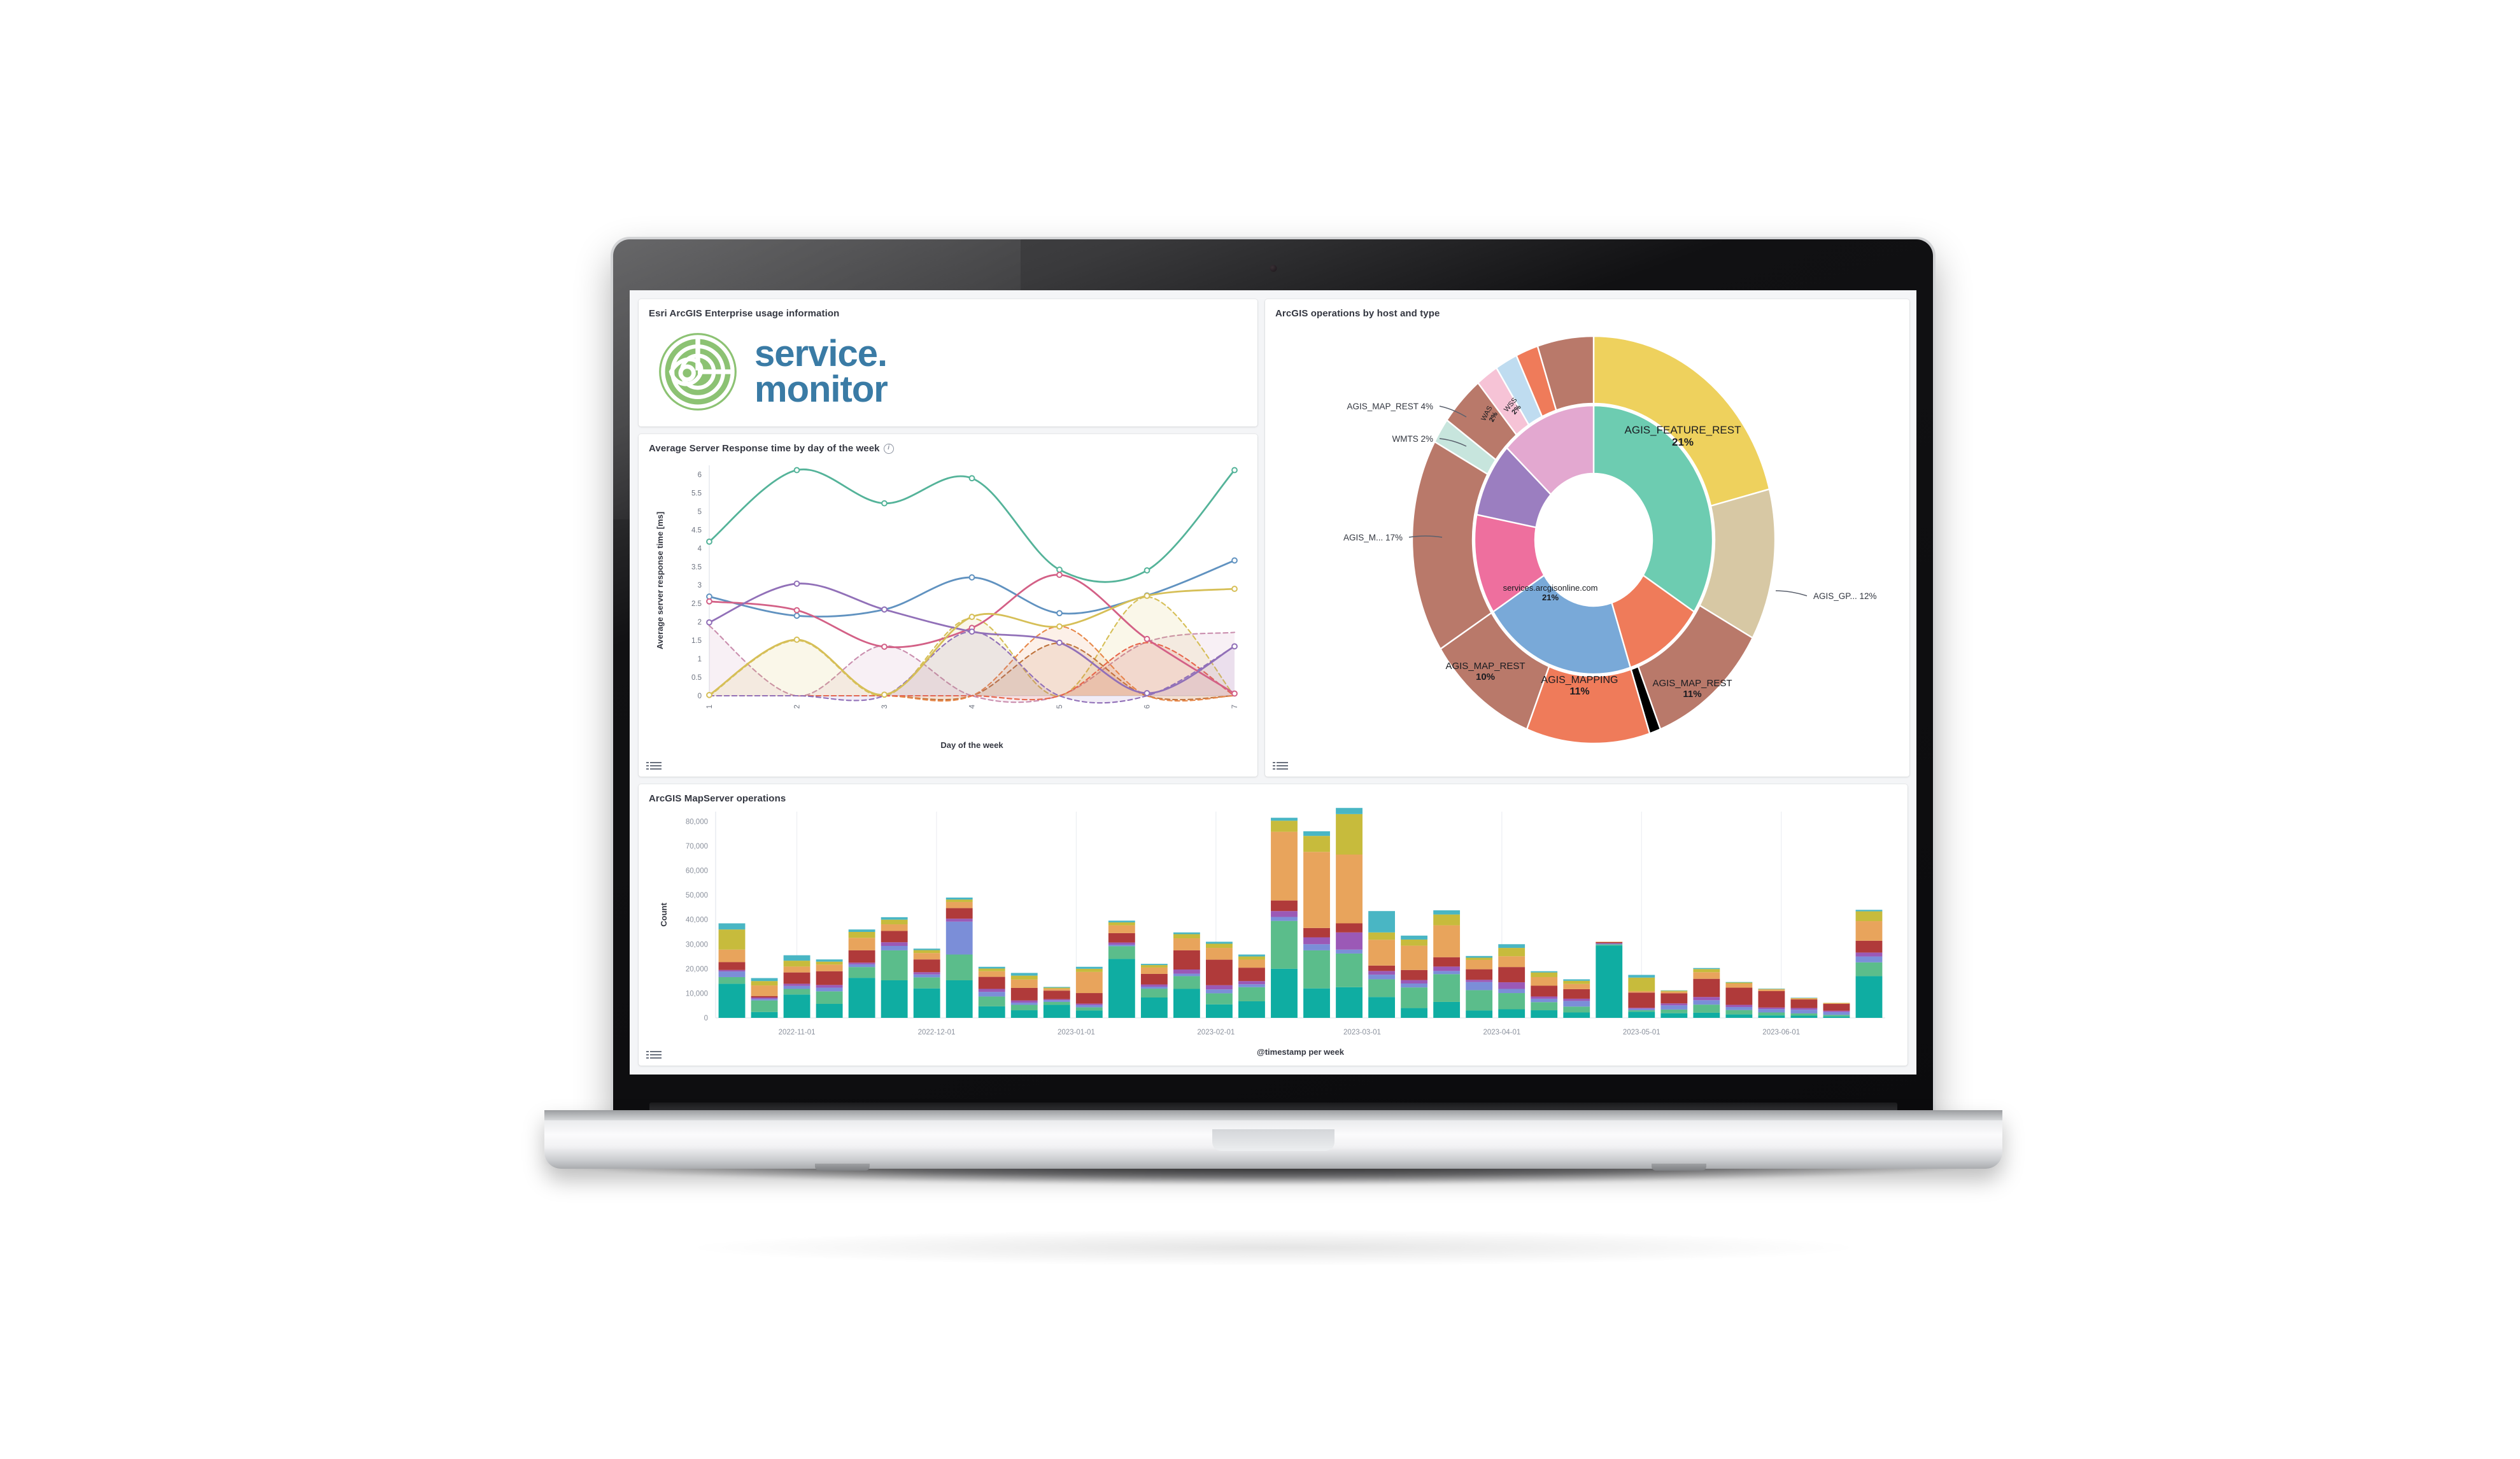 Image resolution: width=2520 pixels, height=1459 pixels. Describe the element at coordinates (660, 580) in the screenshot. I see `svg-text:Average server response time [: Average server response time [ms]` at that location.